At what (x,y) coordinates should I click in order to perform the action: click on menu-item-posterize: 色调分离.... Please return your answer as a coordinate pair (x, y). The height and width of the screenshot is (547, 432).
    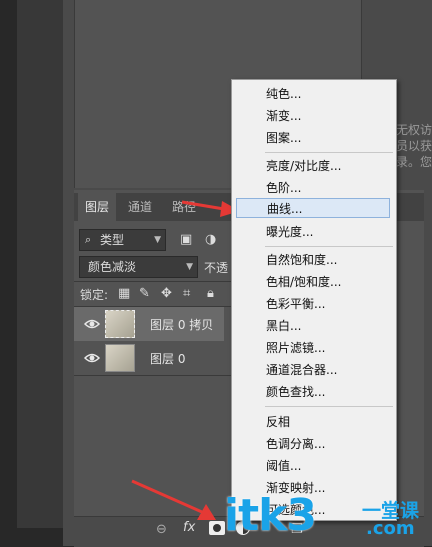
    Looking at the image, I should click on (328, 444).